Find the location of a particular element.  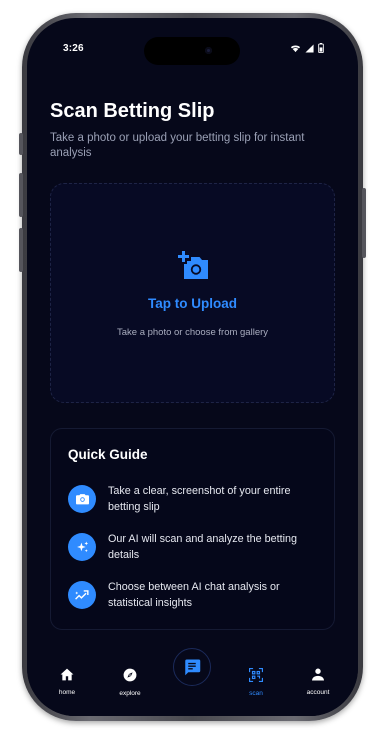

quick-guide-title: Quick Guide is located at coordinates (108, 454).